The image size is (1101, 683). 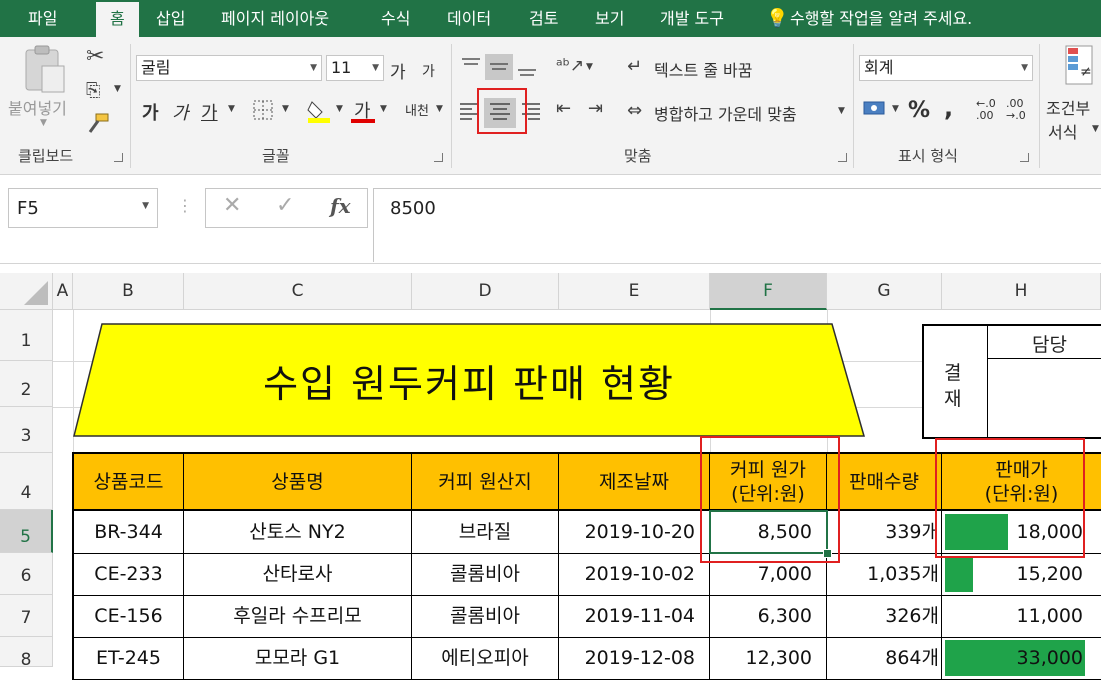 I want to click on row-header-2: 2, so click(x=26, y=384).